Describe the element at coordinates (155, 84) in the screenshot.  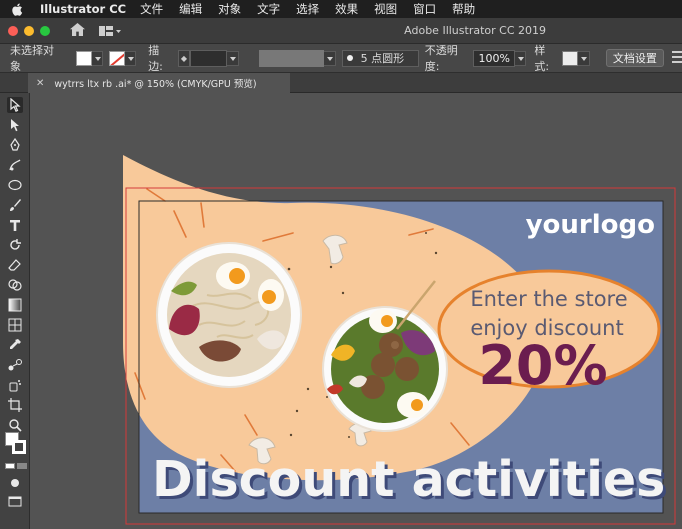
I see `document-tab-title: wytrrs ltx rb .ai* @ 150% (CMYK/GPU 预览)` at that location.